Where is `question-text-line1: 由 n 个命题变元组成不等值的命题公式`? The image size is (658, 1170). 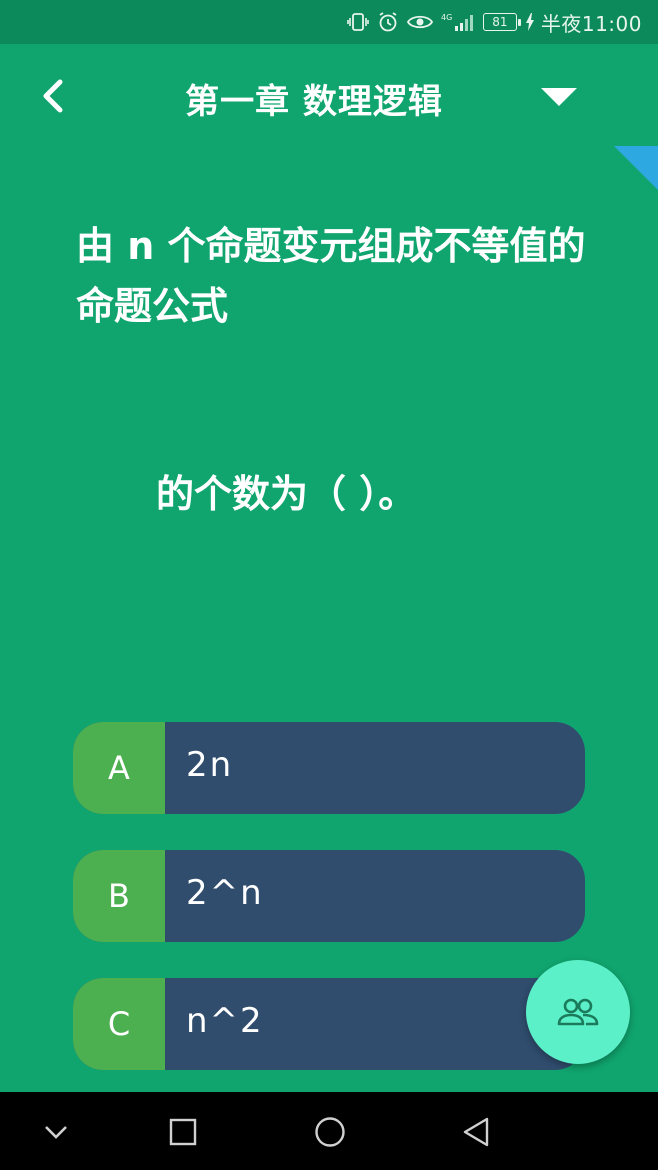
question-text-line1: 由 n 个命题变元组成不等值的命题公式 is located at coordinates (331, 276).